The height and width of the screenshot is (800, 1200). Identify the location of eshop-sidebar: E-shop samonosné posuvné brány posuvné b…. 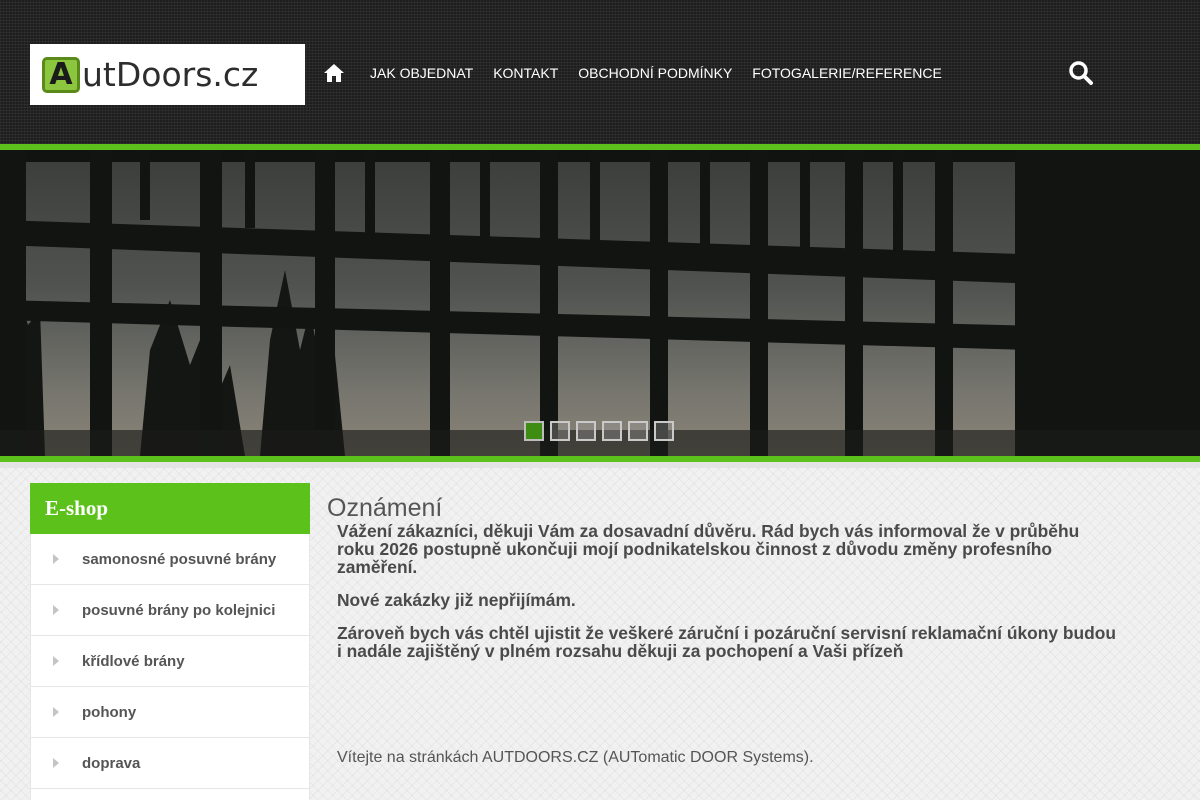
(170, 641).